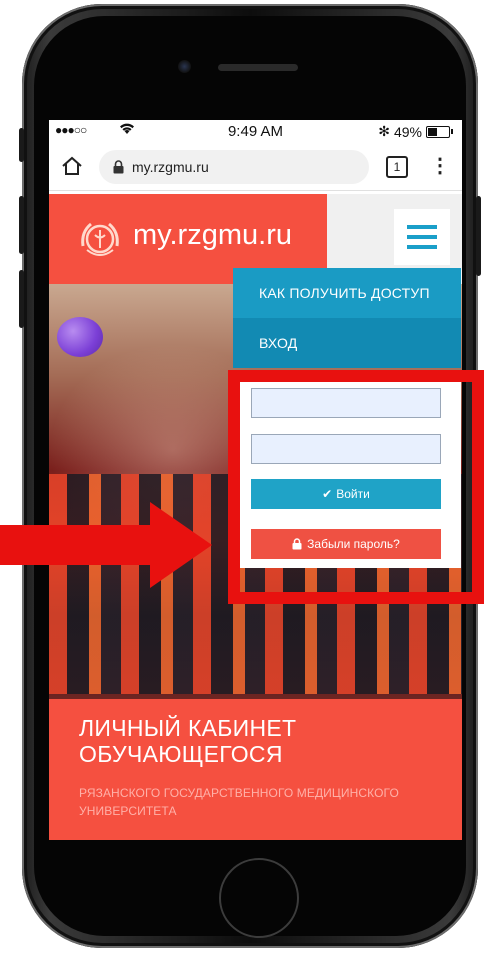 This screenshot has height=953, width=500. Describe the element at coordinates (347, 343) in the screenshot. I see `nav-item-login: ВХОД` at that location.